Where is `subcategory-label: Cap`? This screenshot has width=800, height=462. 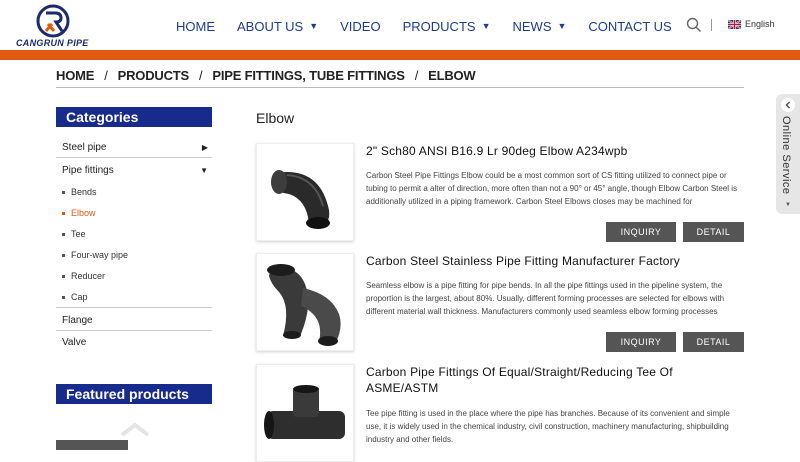 subcategory-label: Cap is located at coordinates (79, 297).